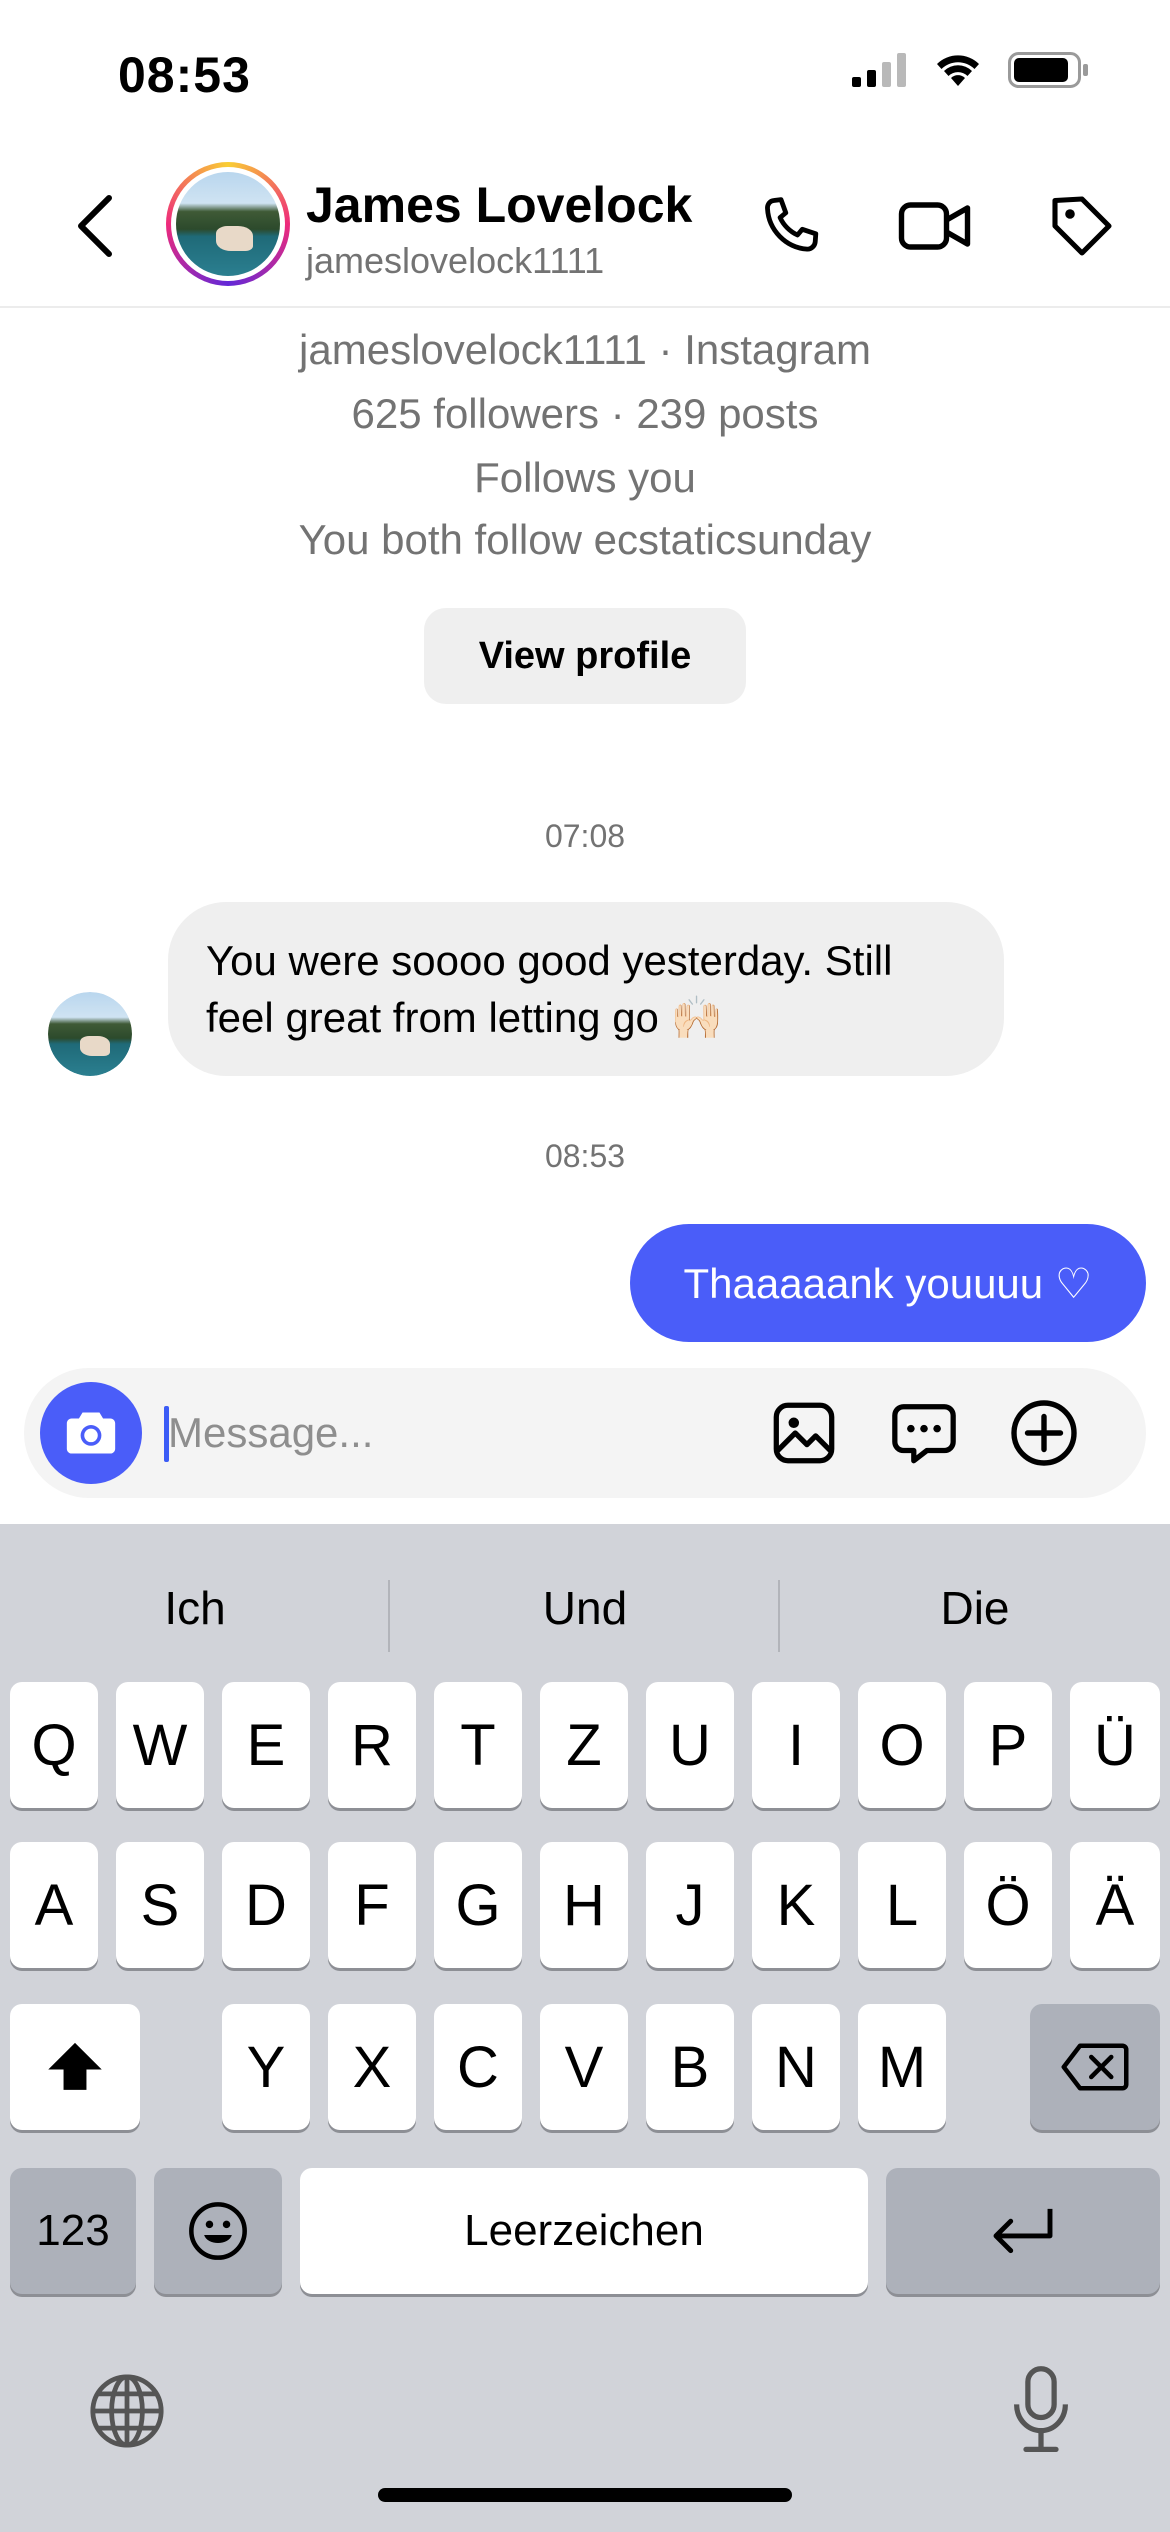  I want to click on key-d: D, so click(266, 1905).